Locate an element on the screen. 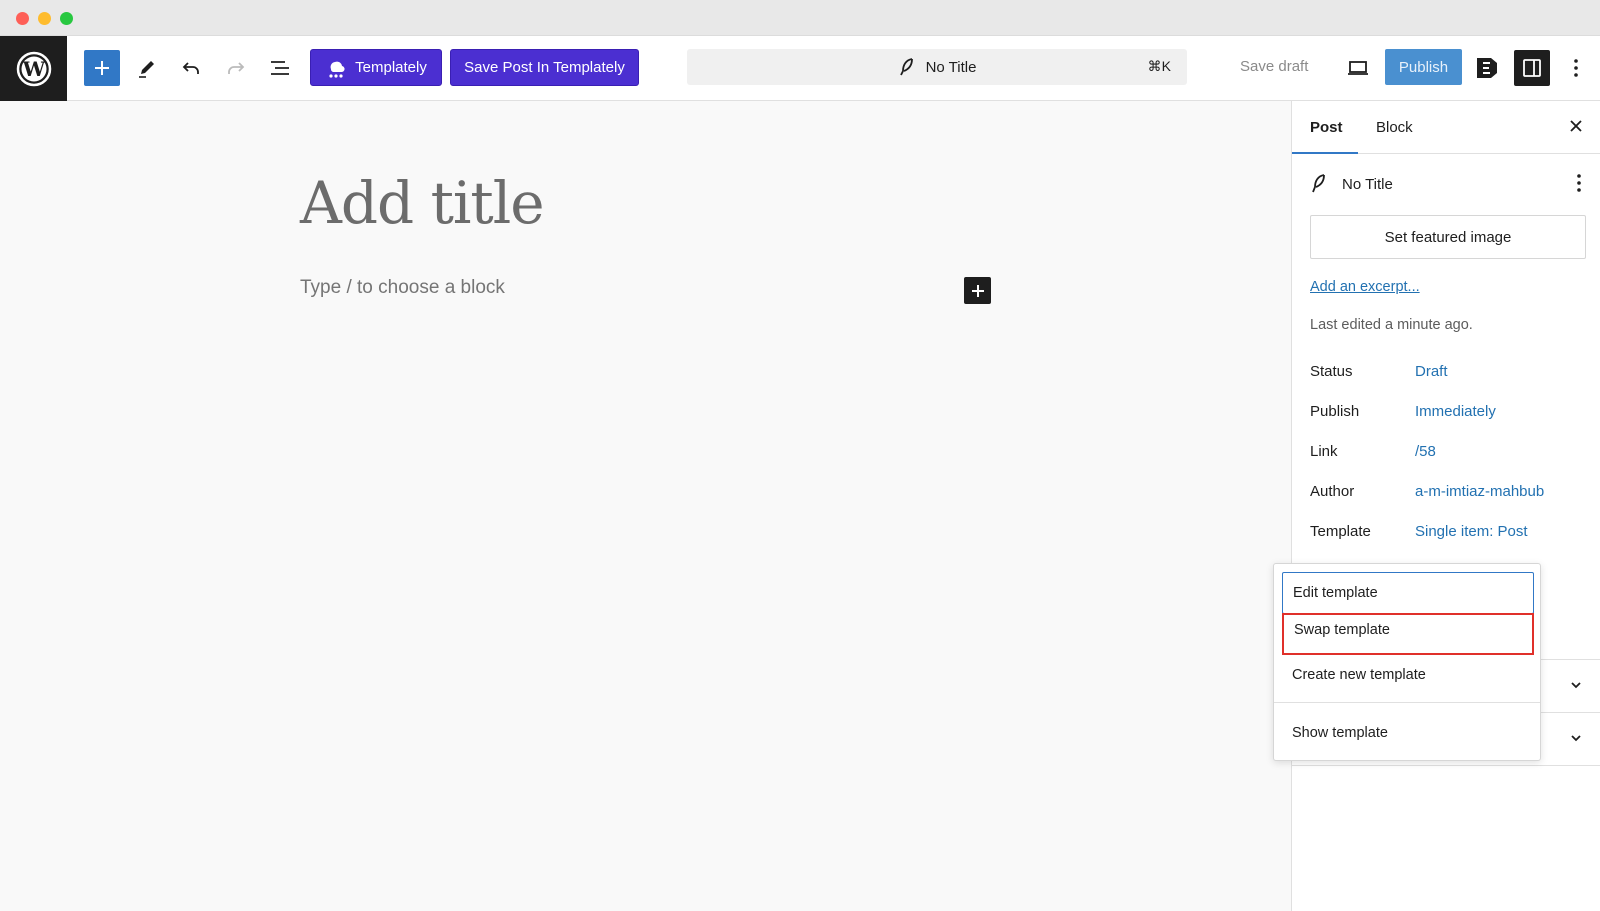 The height and width of the screenshot is (911, 1600). post-actions-button is located at coordinates (1579, 185).